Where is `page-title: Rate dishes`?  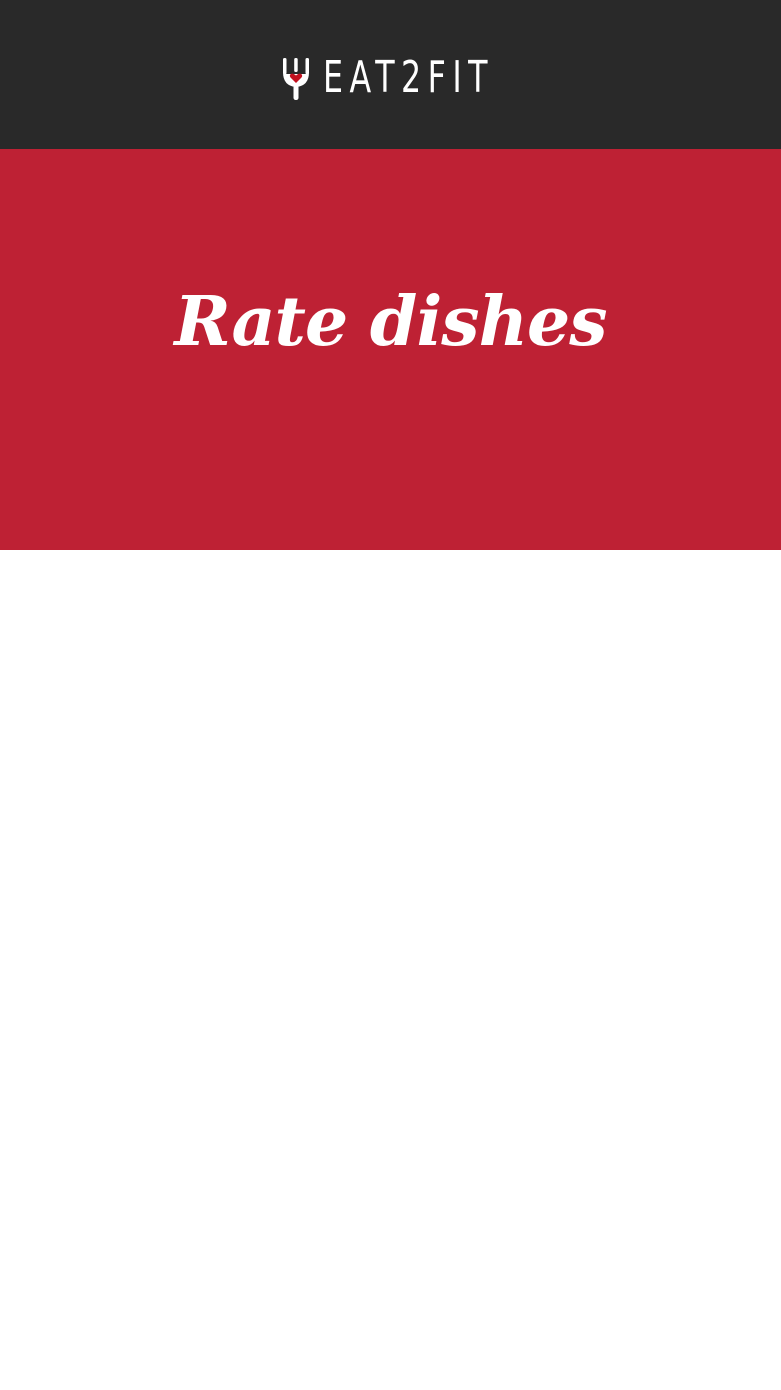 page-title: Rate dishes is located at coordinates (390, 321).